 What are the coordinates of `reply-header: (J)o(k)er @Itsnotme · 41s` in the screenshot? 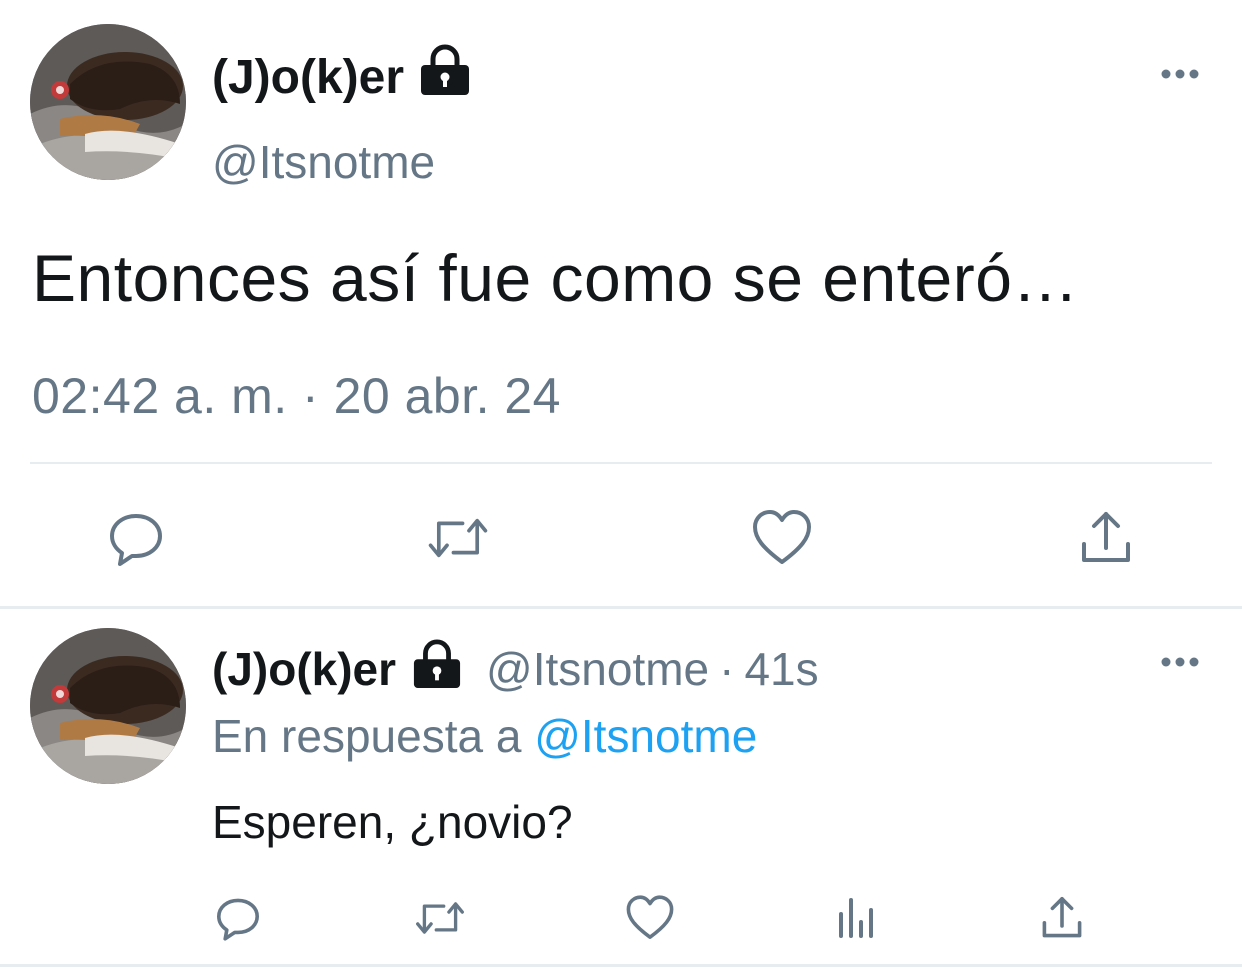 It's located at (515, 669).